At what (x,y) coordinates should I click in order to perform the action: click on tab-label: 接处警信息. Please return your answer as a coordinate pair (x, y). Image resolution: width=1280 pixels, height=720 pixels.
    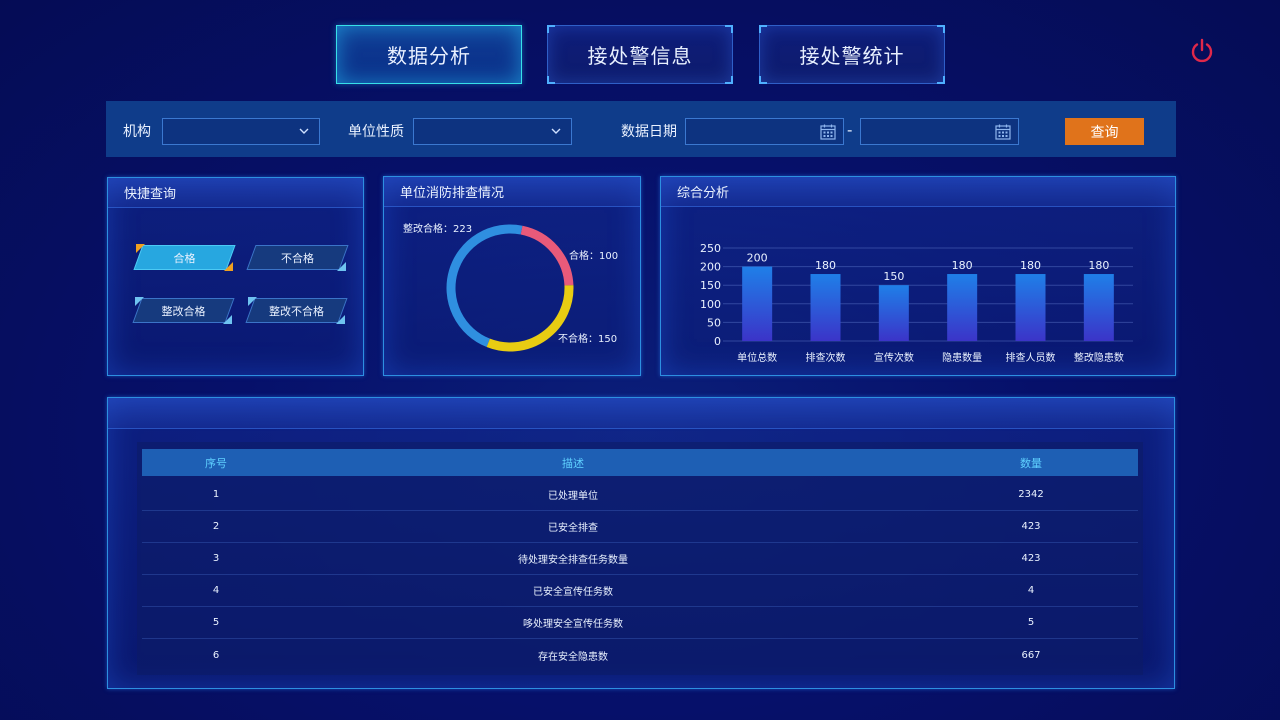
    Looking at the image, I should click on (640, 56).